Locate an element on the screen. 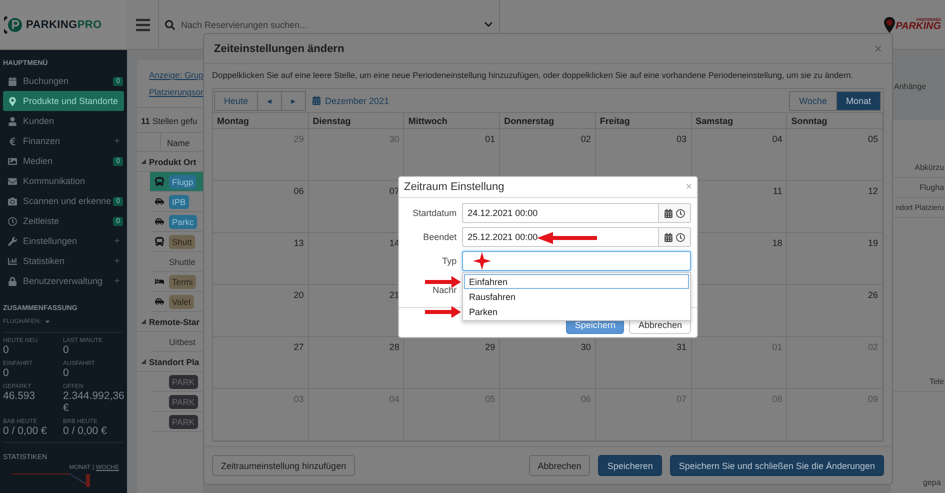  brand-name: PARKING is located at coordinates (918, 27).